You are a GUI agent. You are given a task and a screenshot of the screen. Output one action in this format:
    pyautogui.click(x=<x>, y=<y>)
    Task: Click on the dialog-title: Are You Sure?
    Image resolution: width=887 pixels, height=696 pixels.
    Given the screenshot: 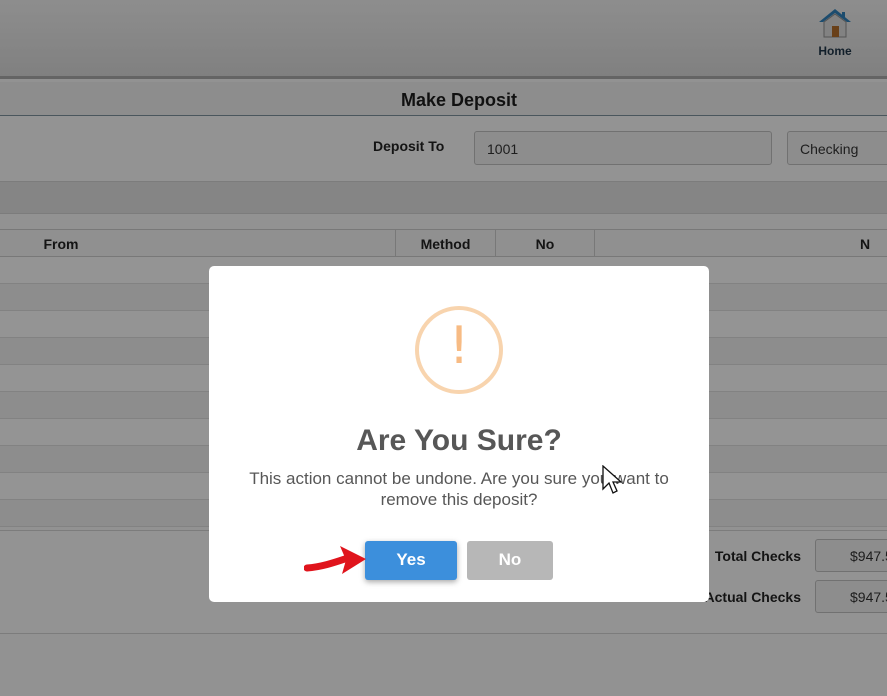 What is the action you would take?
    pyautogui.click(x=459, y=440)
    